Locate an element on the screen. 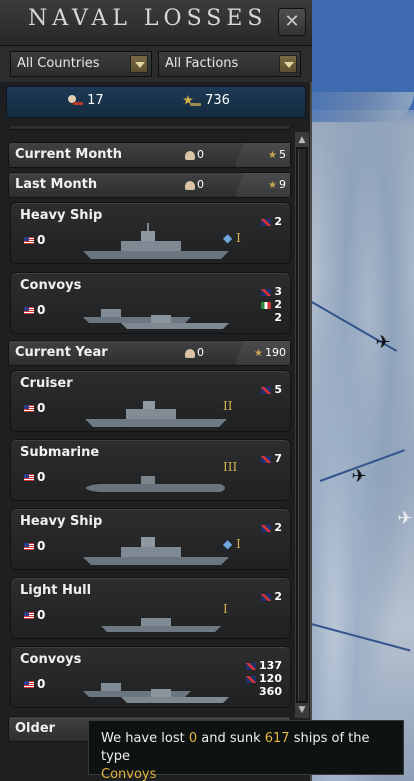  group-last-month: Last Month 0 ★ 9 is located at coordinates (149, 185).